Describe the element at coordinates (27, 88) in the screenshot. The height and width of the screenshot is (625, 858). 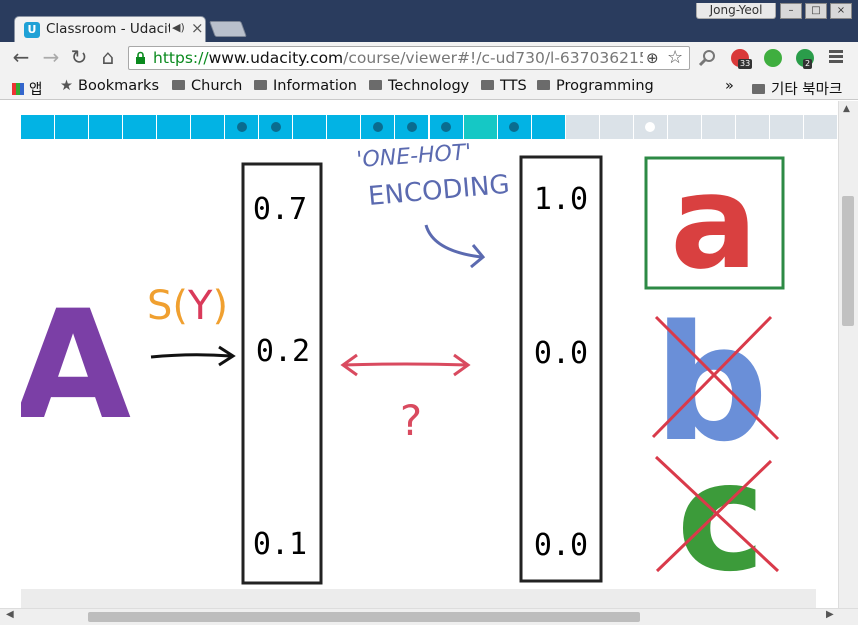
I see `apps-shortcut: 앱` at that location.